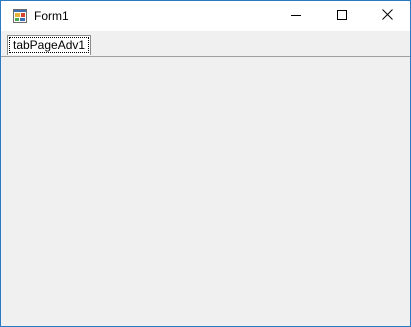 This screenshot has height=327, width=411. What do you see at coordinates (20, 16) in the screenshot?
I see `form-app-icon` at bounding box center [20, 16].